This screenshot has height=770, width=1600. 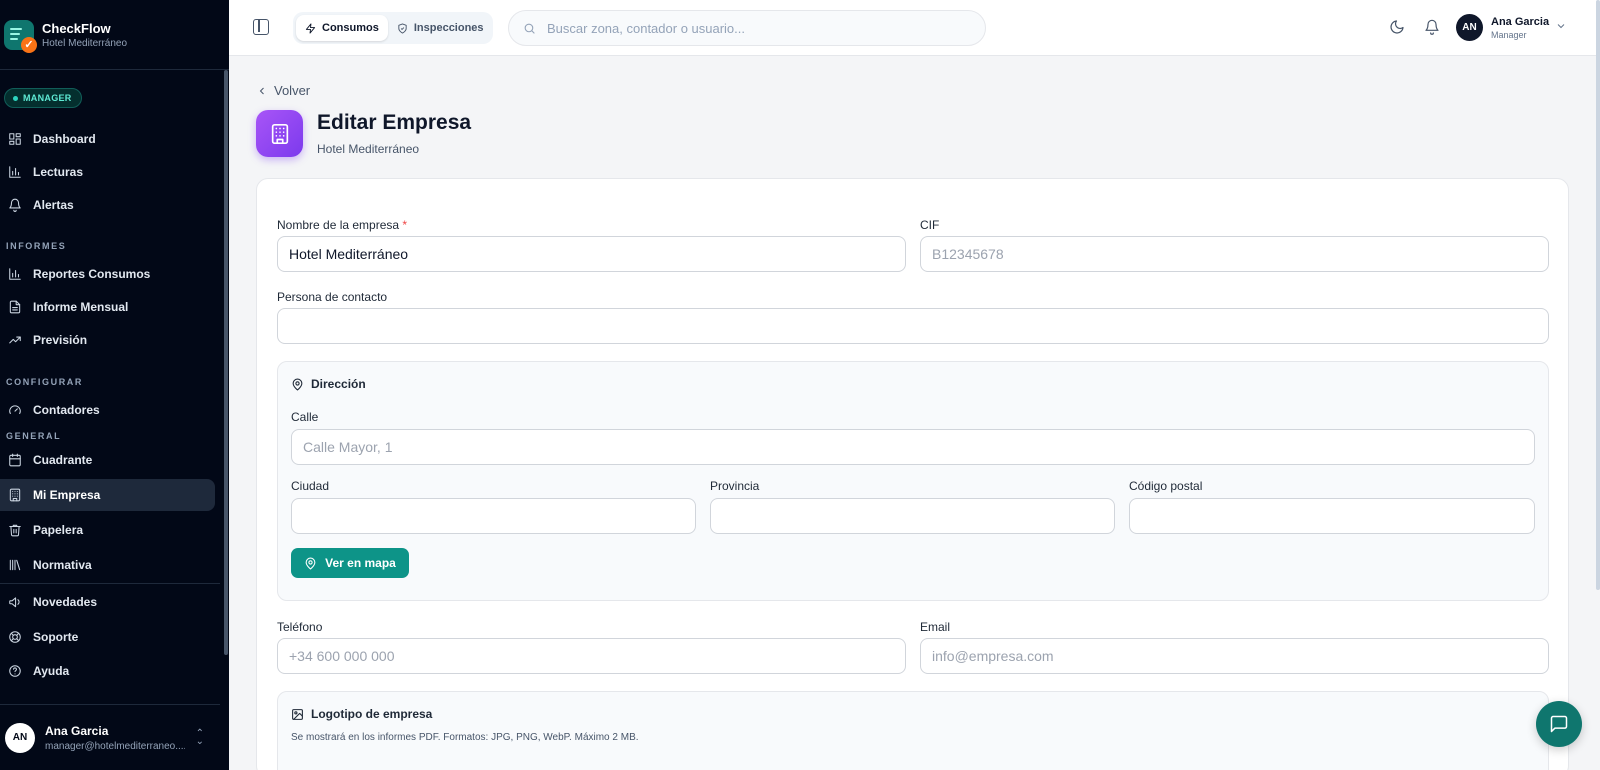 I want to click on library-icon, so click(x=15, y=565).